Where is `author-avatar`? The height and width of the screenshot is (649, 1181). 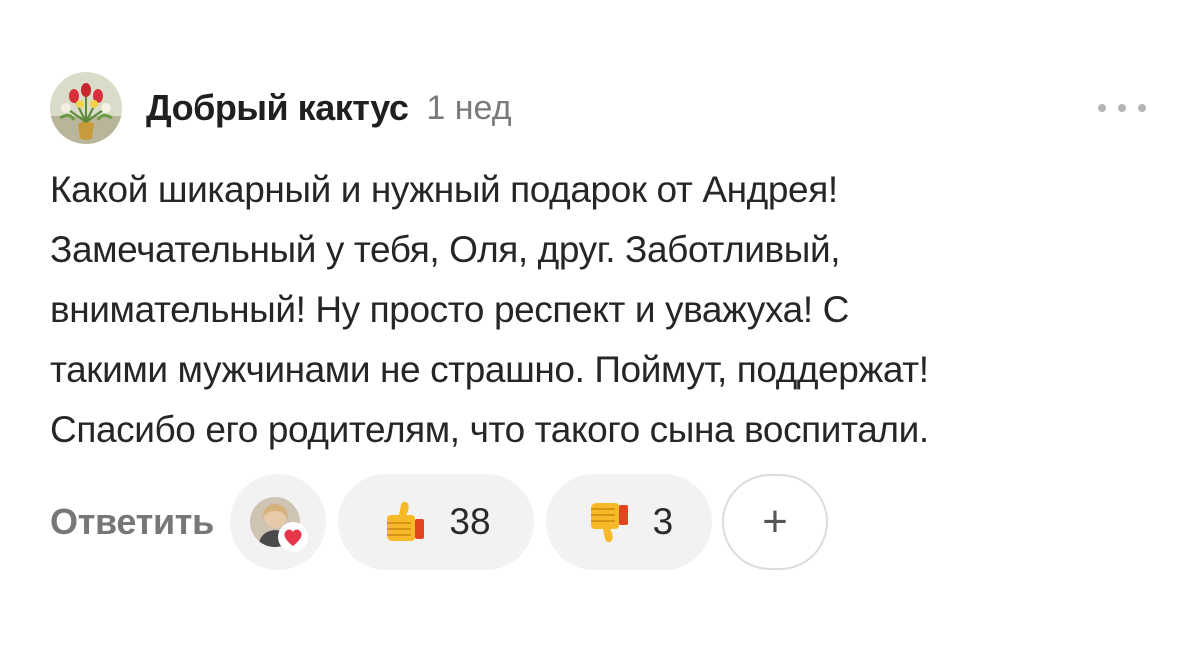
author-avatar is located at coordinates (86, 108).